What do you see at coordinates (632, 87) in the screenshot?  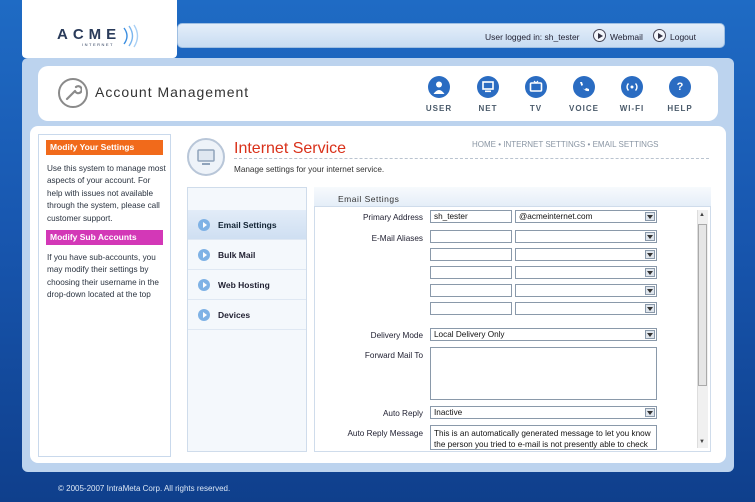 I see `wifi-icon` at bounding box center [632, 87].